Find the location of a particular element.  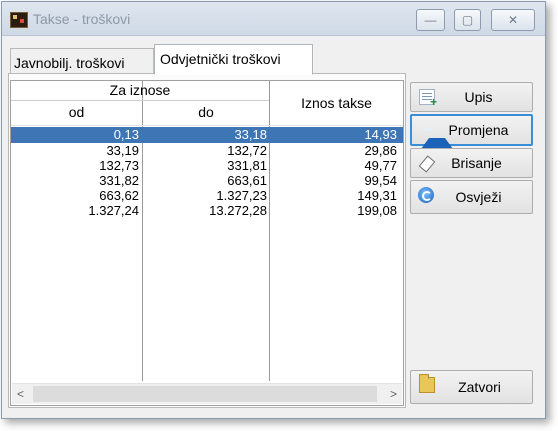

maximize-button: ▢ is located at coordinates (467, 20).